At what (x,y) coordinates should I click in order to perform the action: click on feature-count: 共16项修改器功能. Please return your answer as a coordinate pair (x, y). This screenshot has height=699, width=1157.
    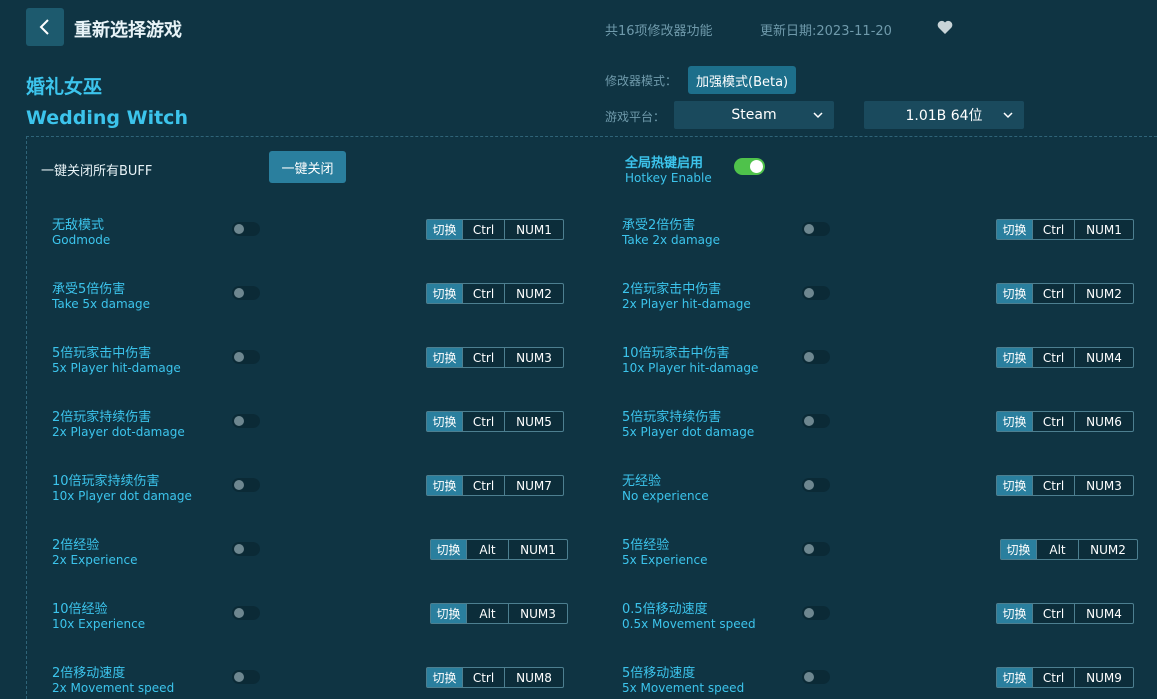
    Looking at the image, I should click on (659, 31).